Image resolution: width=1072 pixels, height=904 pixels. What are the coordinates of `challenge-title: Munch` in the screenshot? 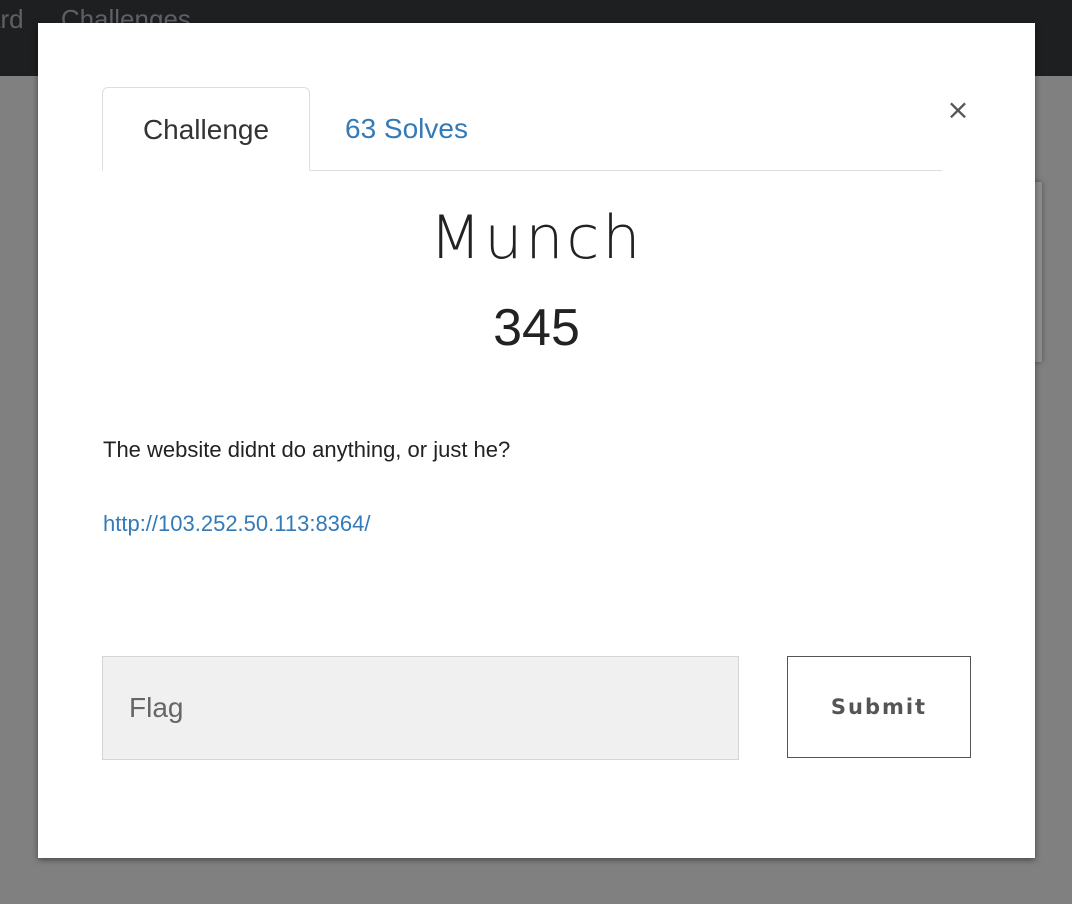 It's located at (536, 238).